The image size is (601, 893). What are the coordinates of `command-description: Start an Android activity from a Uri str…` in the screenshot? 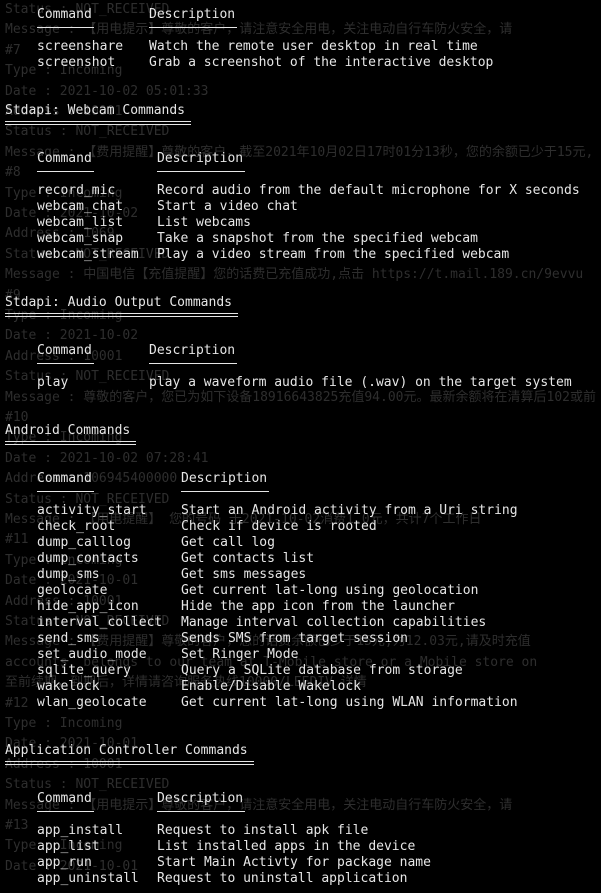 It's located at (349, 510).